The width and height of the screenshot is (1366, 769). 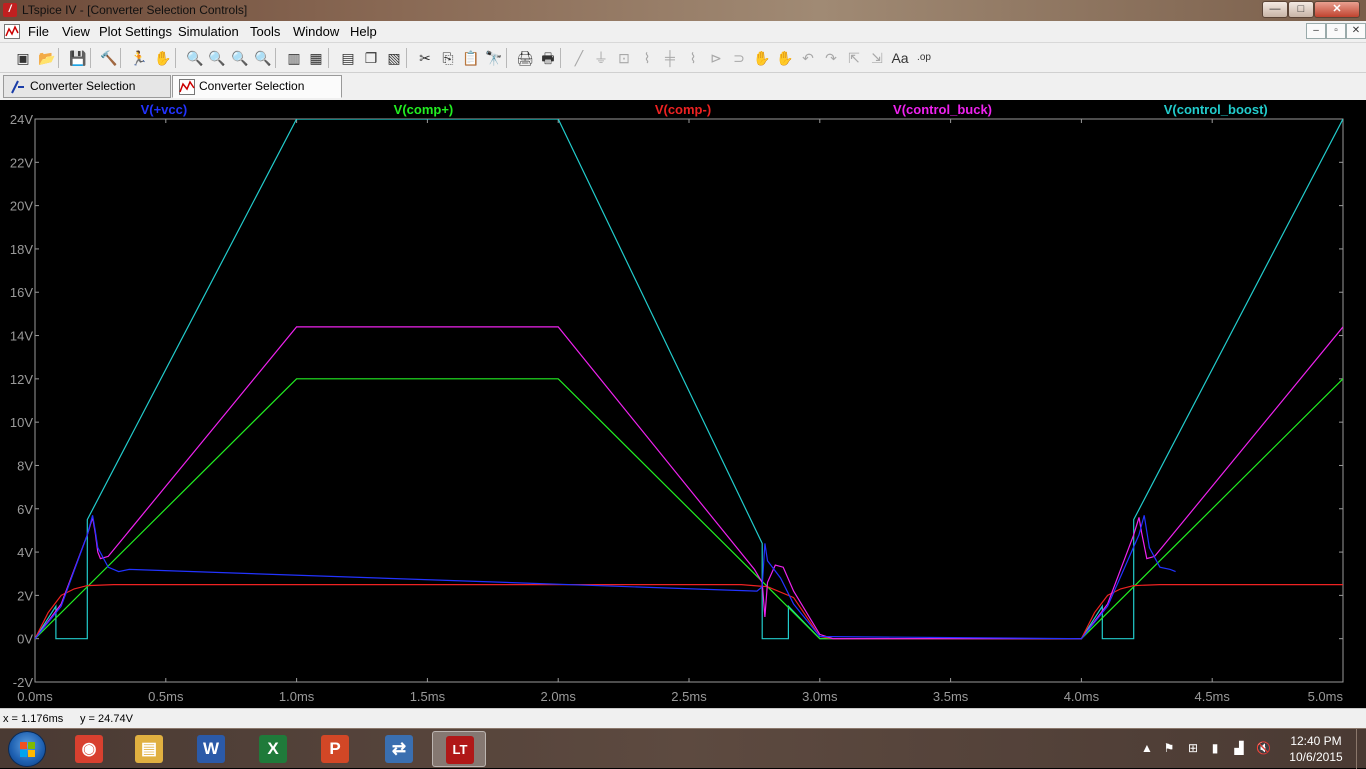 What do you see at coordinates (195, 58) in the screenshot?
I see `zoom-in-icon: 🔍` at bounding box center [195, 58].